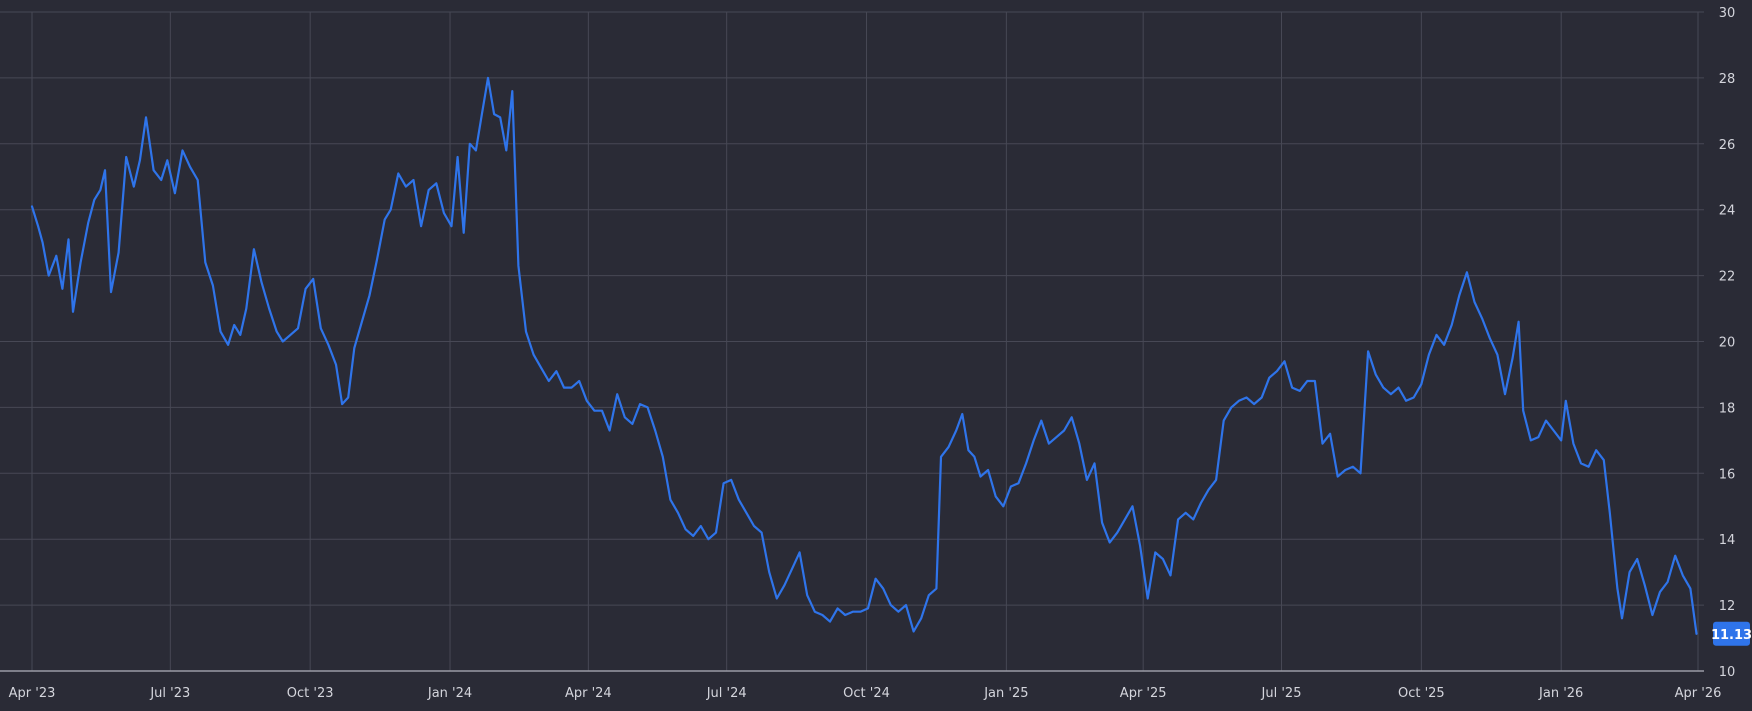 The image size is (1752, 711). What do you see at coordinates (1727, 145) in the screenshot?
I see `y-tick-label-8: 26` at bounding box center [1727, 145].